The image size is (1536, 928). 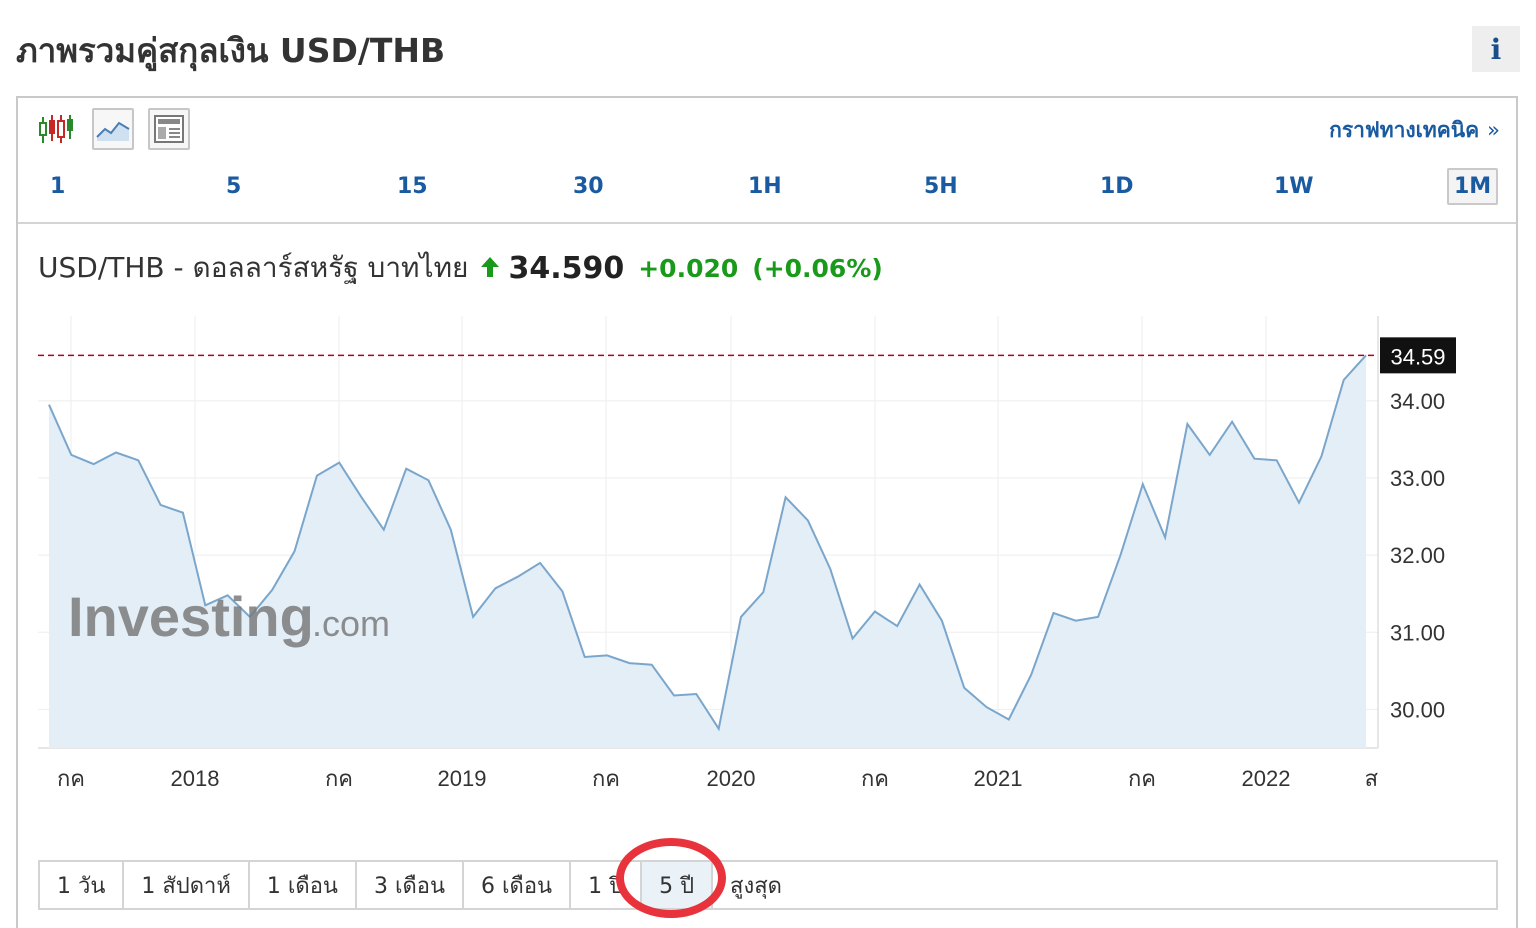 I want to click on current-price-label: 34.59, so click(x=1417, y=356).